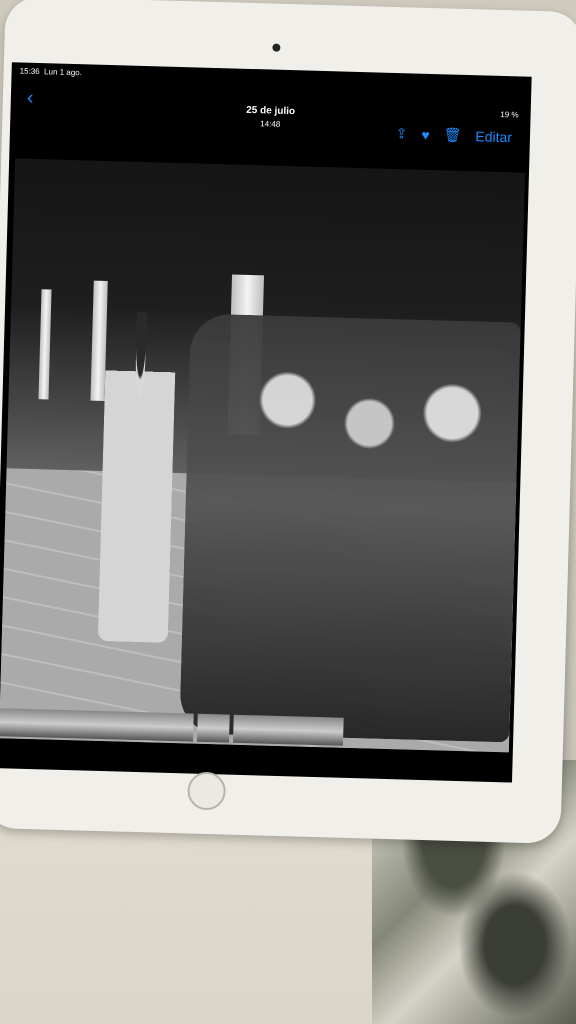  What do you see at coordinates (276, 47) in the screenshot?
I see `front-camera` at bounding box center [276, 47].